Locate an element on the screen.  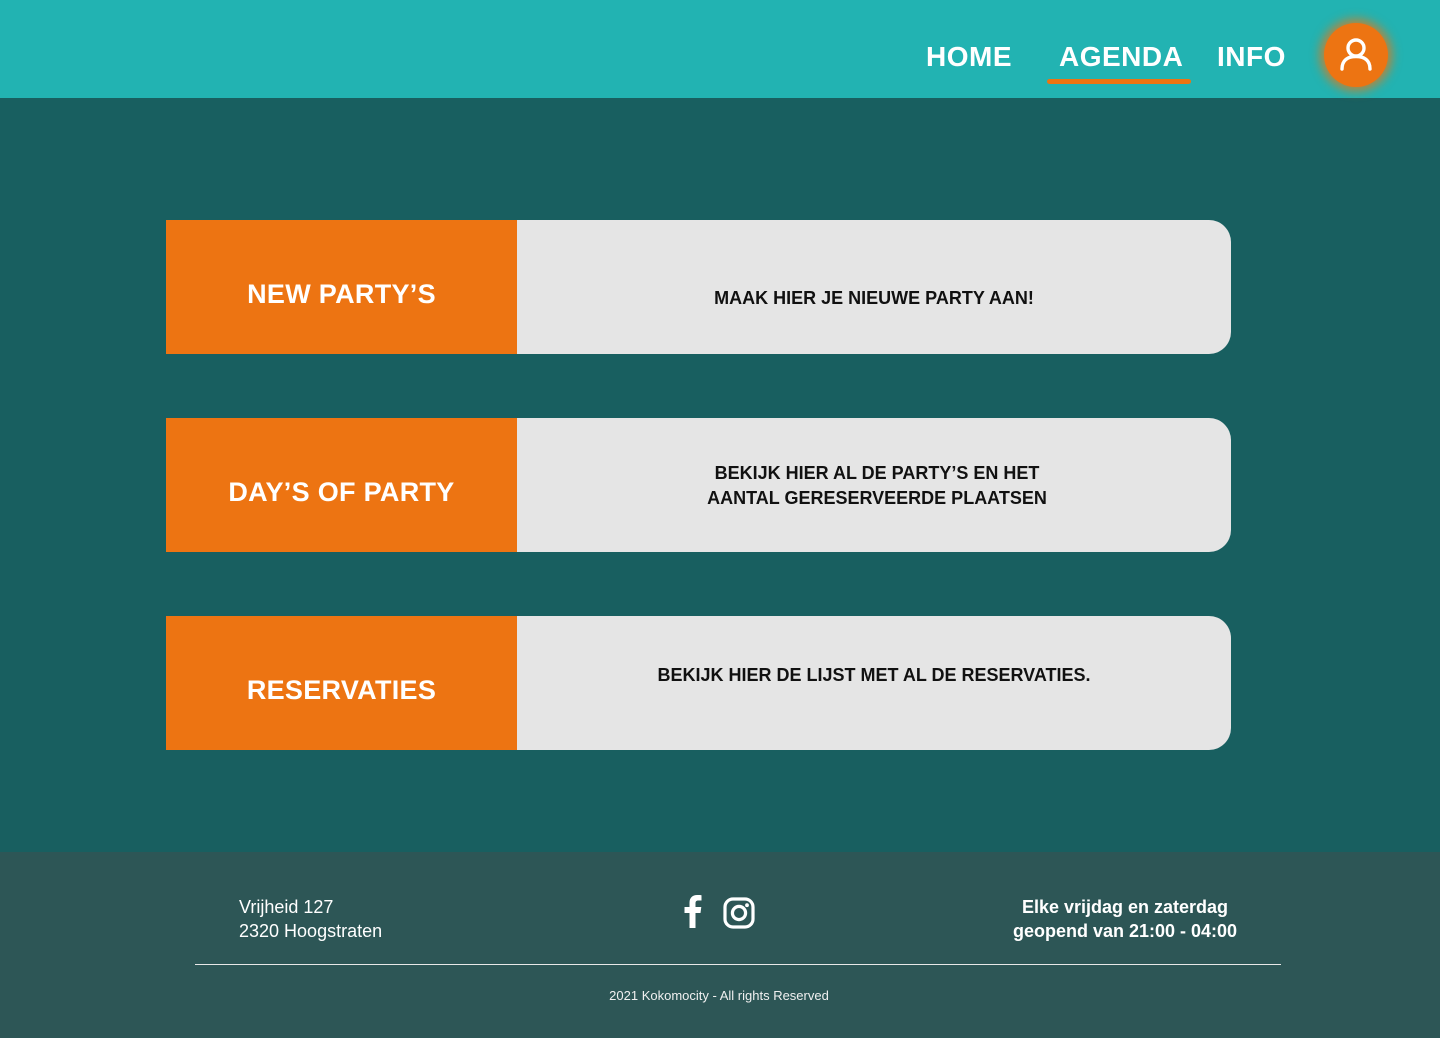
nav-info-link: INFO is located at coordinates (1251, 57).